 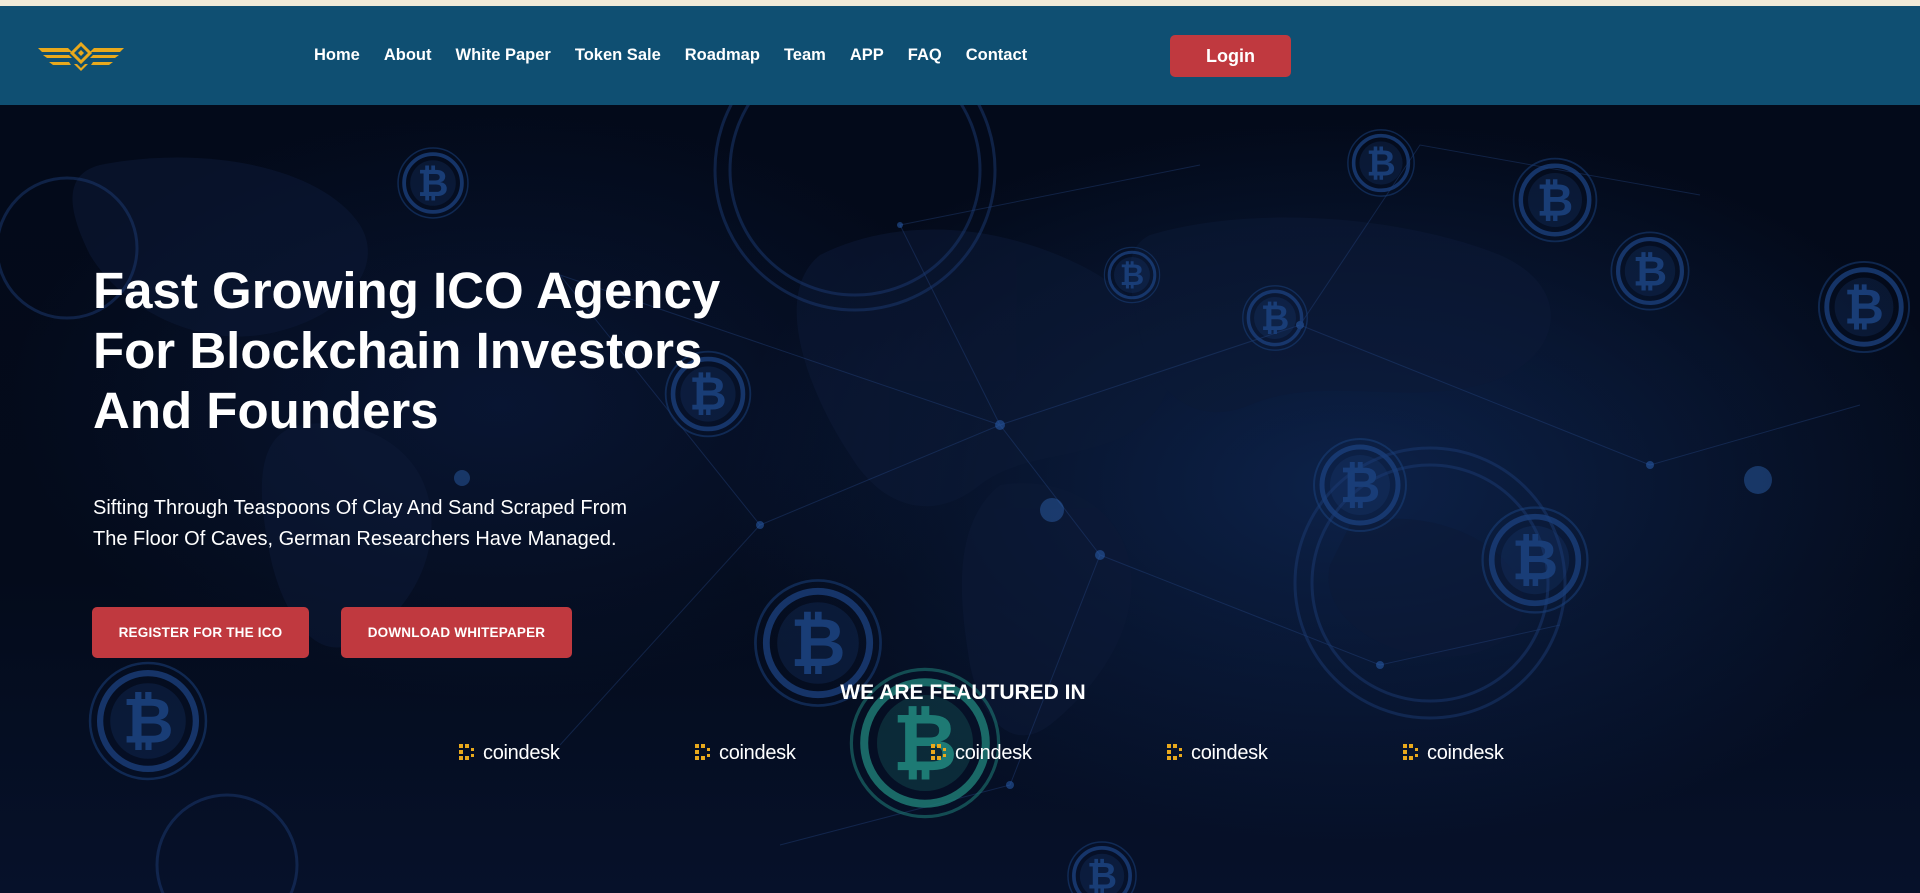 I want to click on winged-diamond-logo-icon, so click(x=81, y=58).